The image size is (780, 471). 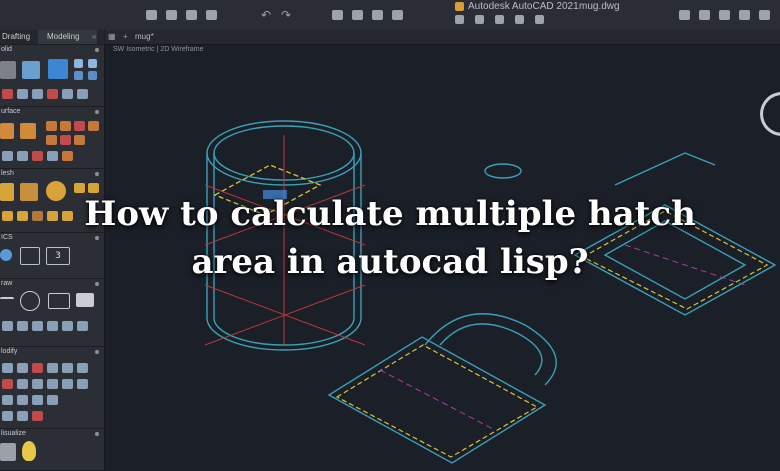 What do you see at coordinates (37, 368) in the screenshot?
I see `trim-icon` at bounding box center [37, 368].